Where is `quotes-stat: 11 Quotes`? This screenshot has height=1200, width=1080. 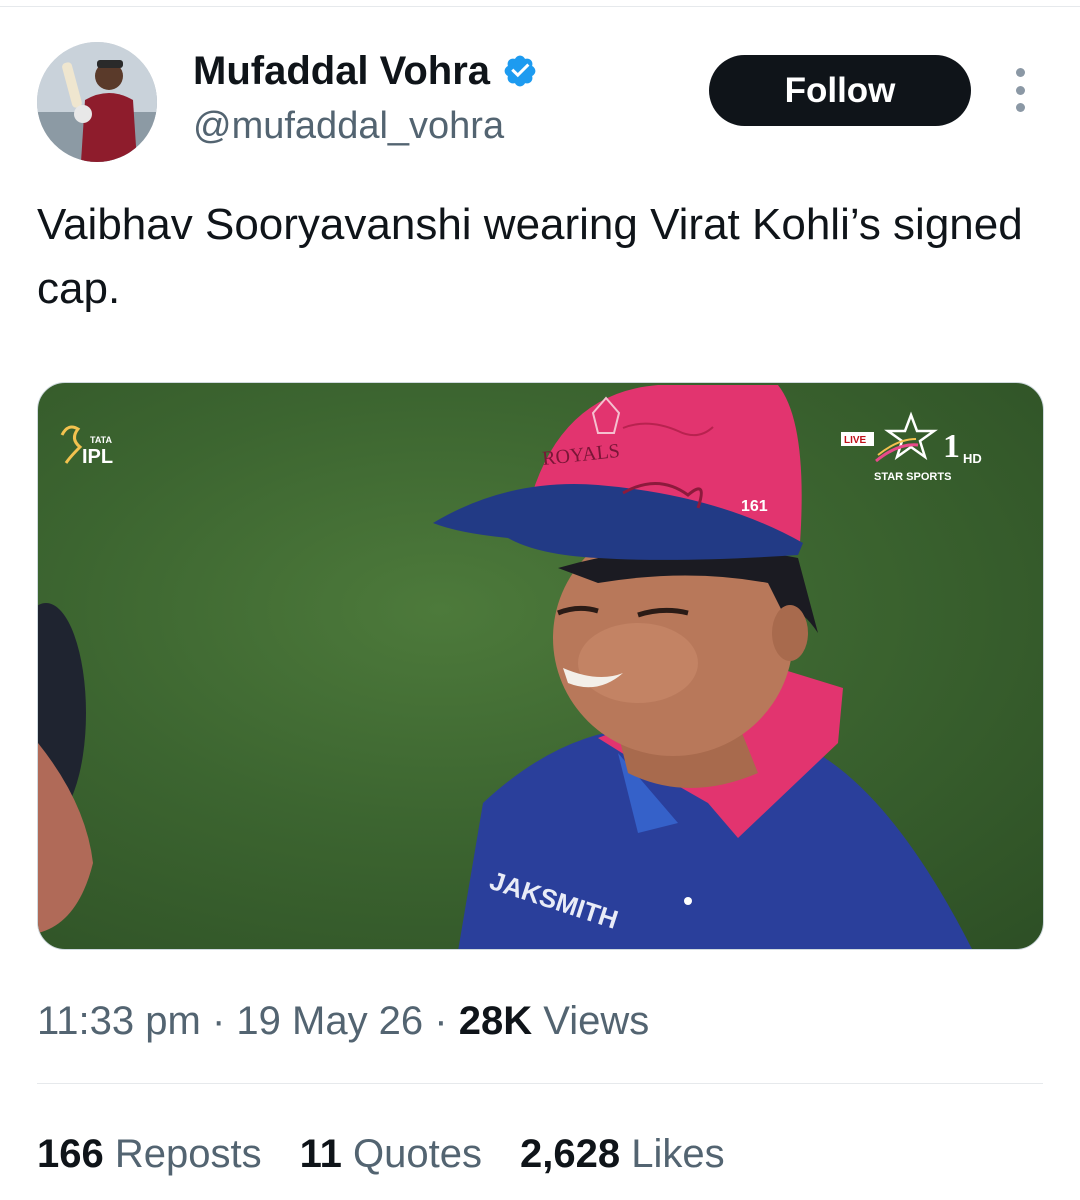 quotes-stat: 11 Quotes is located at coordinates (391, 1154).